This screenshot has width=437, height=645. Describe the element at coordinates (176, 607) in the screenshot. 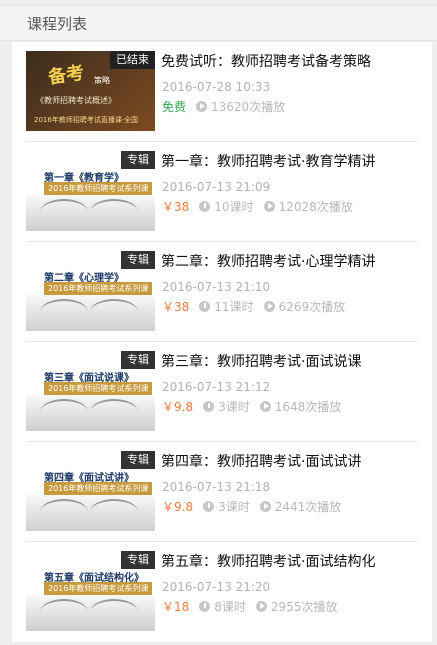

I see `course-price: ￥18` at that location.